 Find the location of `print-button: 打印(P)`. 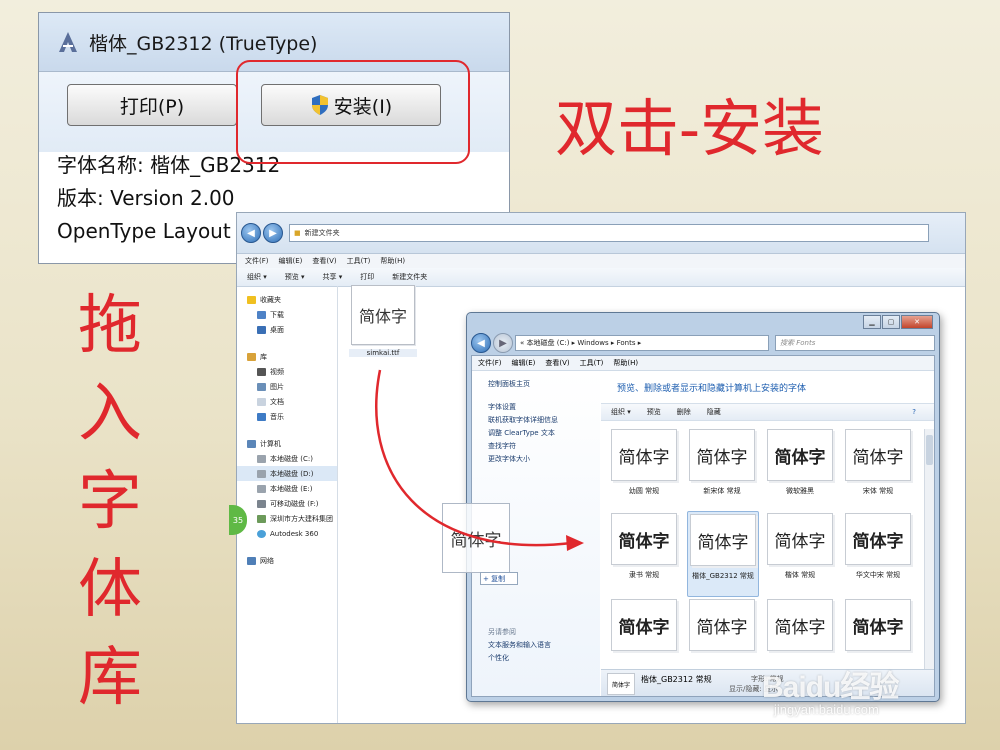

print-button: 打印(P) is located at coordinates (152, 105).